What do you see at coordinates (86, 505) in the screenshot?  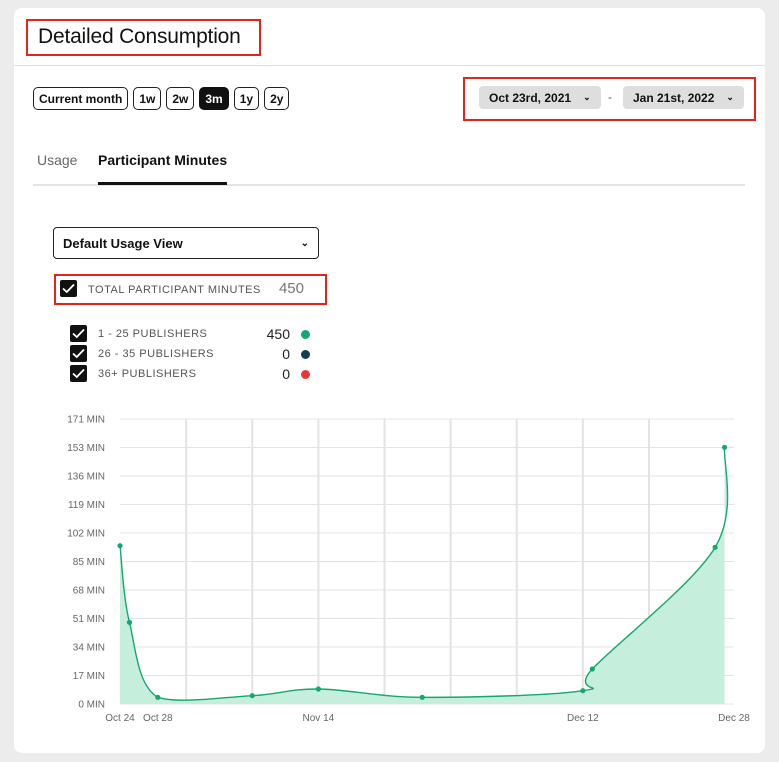 I see `y-tick-label: 119 MIN` at bounding box center [86, 505].